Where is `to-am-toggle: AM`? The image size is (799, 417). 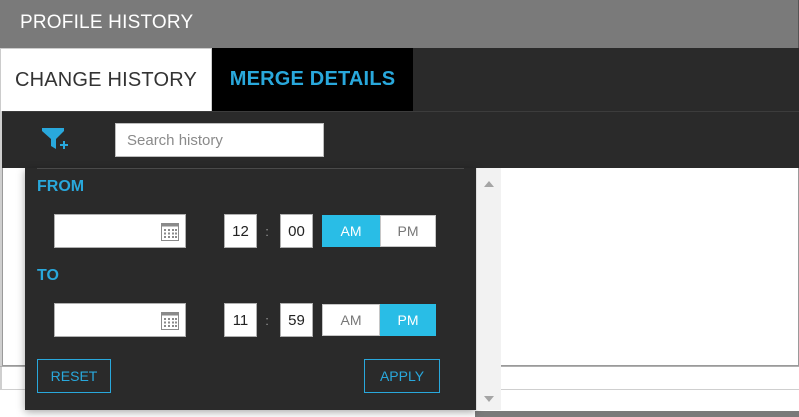
to-am-toggle: AM is located at coordinates (351, 320).